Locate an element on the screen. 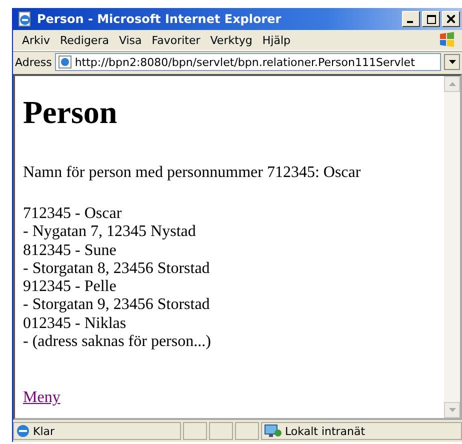 This screenshot has width=462, height=444. person-line: 812345 - Sune is located at coordinates (70, 251).